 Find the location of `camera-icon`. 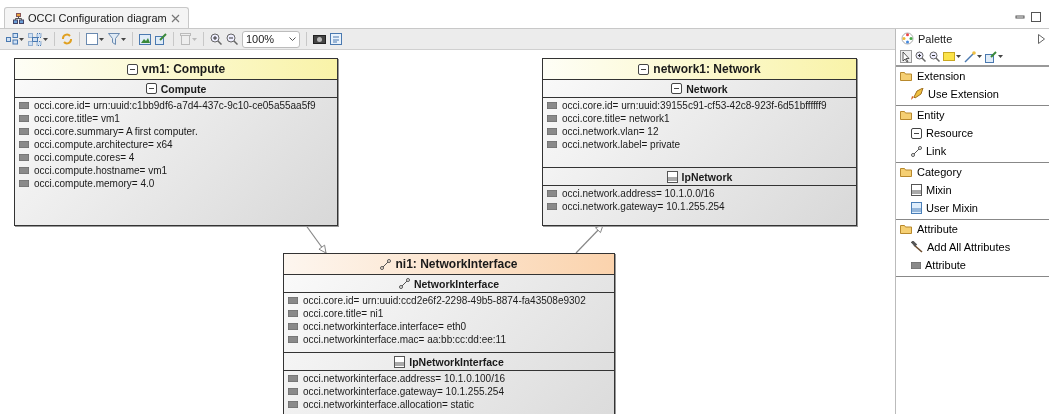

camera-icon is located at coordinates (319, 39).